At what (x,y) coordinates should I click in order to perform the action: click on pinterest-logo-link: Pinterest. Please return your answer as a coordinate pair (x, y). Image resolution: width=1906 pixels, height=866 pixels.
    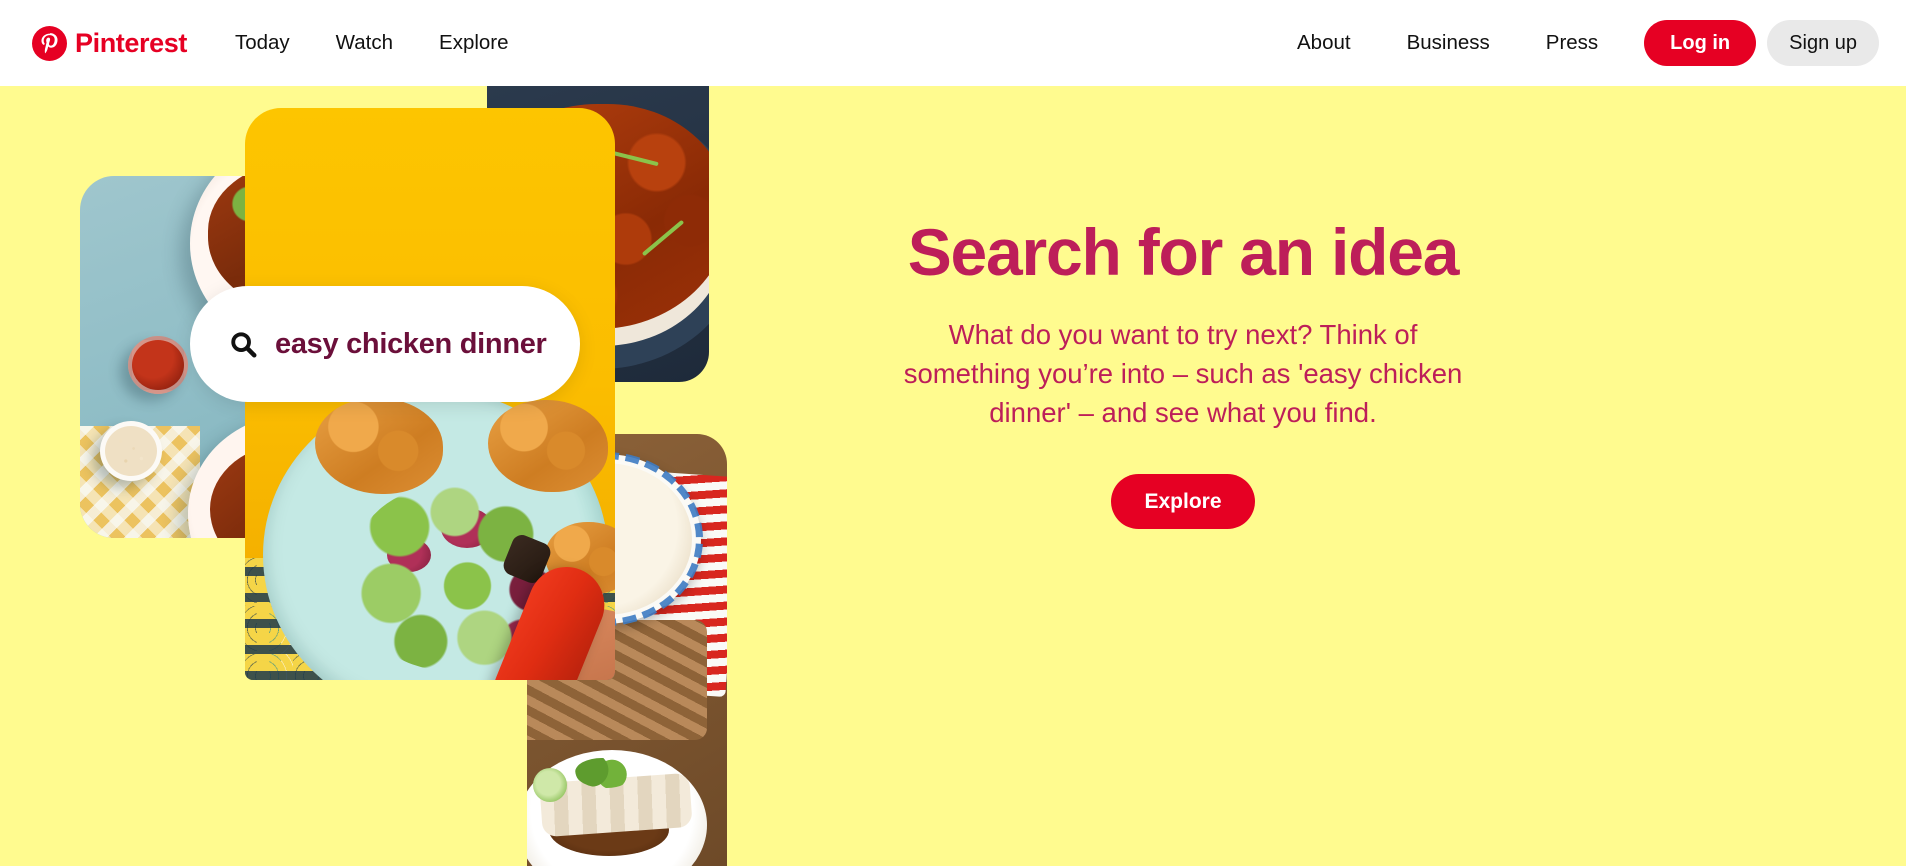
    Looking at the image, I should click on (109, 43).